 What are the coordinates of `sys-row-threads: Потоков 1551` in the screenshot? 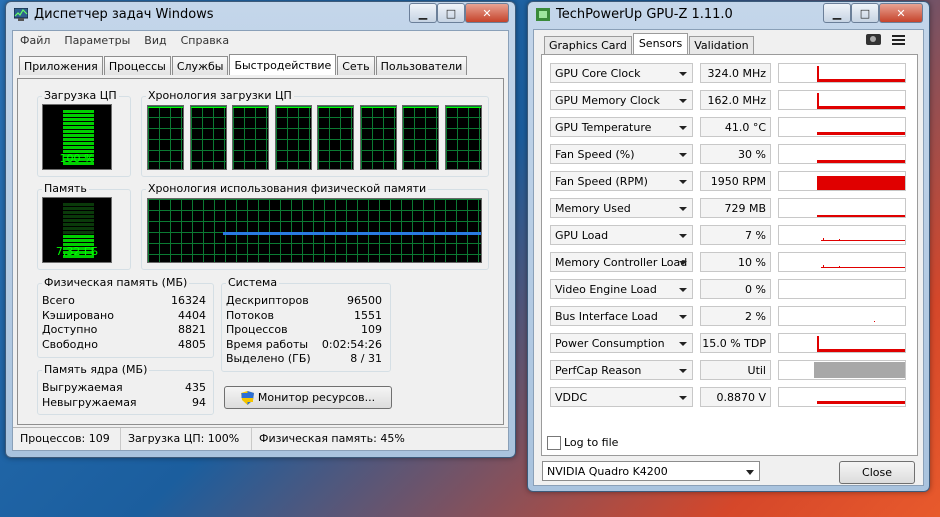 It's located at (304, 315).